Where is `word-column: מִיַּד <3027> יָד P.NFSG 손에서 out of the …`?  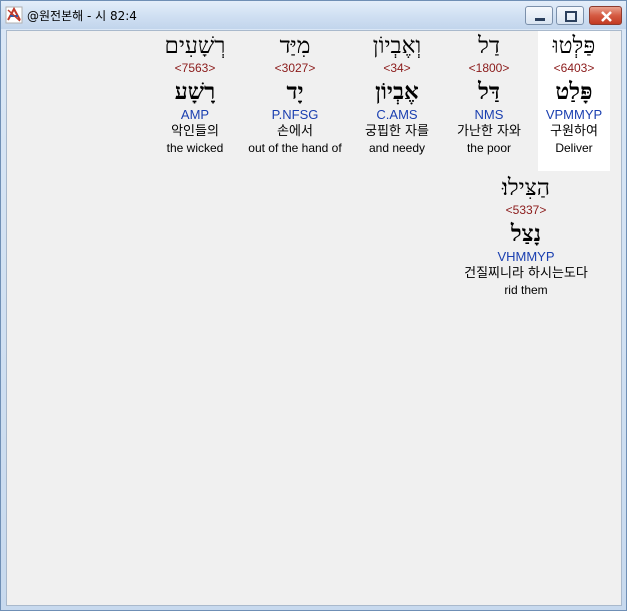 word-column: מִיַּד <3027> יָד P.NFSG 손에서 out of the … is located at coordinates (295, 93).